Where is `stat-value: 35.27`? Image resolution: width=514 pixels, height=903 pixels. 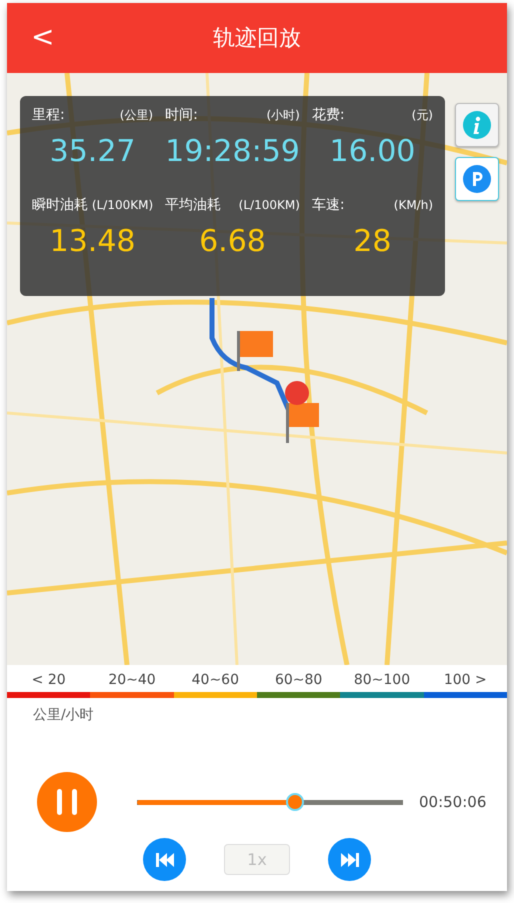
stat-value: 35.27 is located at coordinates (92, 151).